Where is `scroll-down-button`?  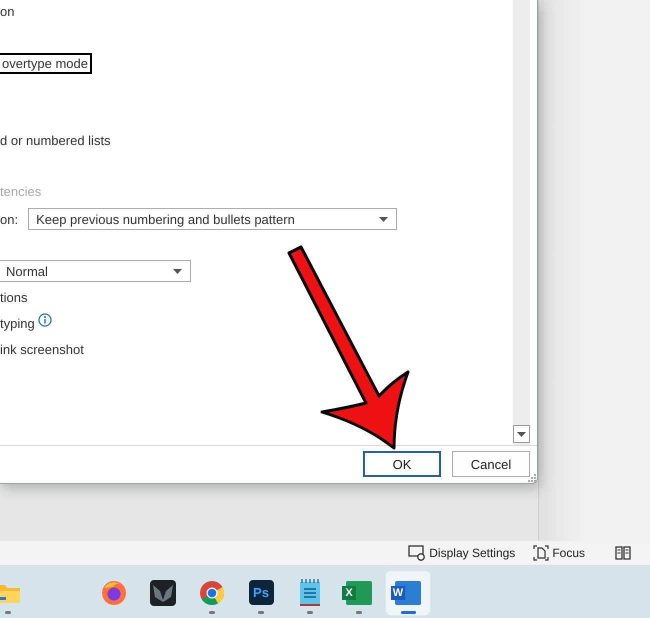 scroll-down-button is located at coordinates (521, 434).